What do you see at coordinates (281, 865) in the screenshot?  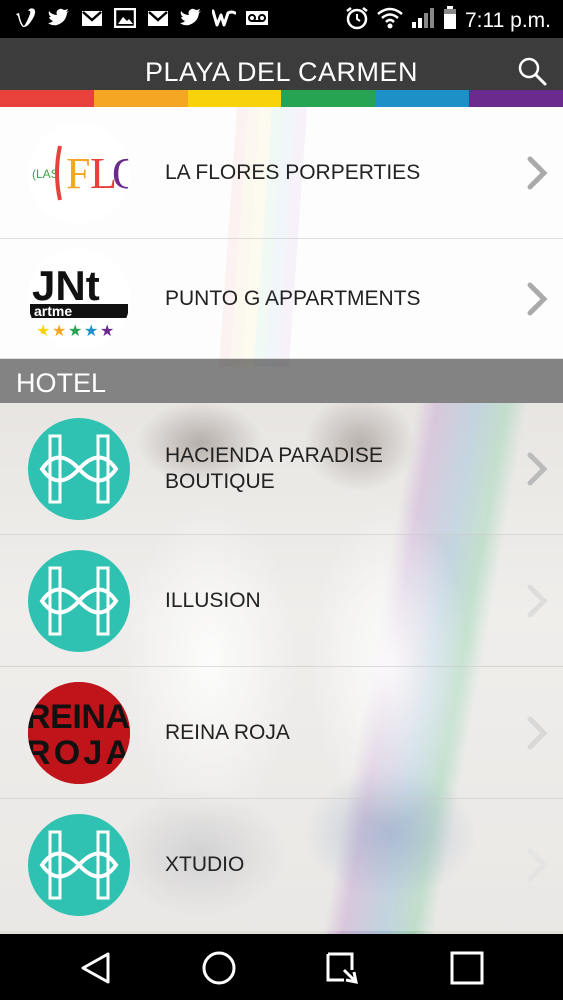 I see `list-item: XTUDIO` at bounding box center [281, 865].